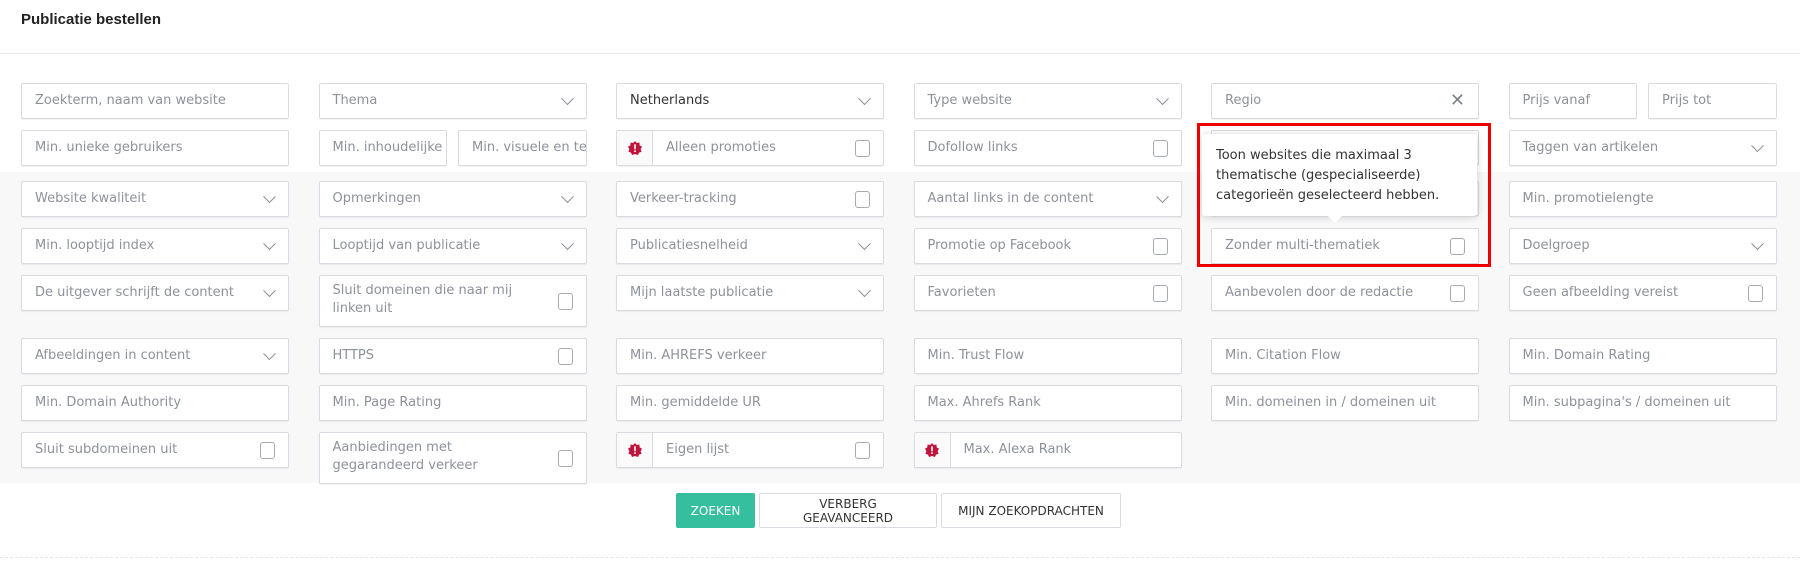 The image size is (1800, 568). Describe the element at coordinates (1047, 450) in the screenshot. I see `input-max-alexa-rank: Max. Alexa Rank` at that location.